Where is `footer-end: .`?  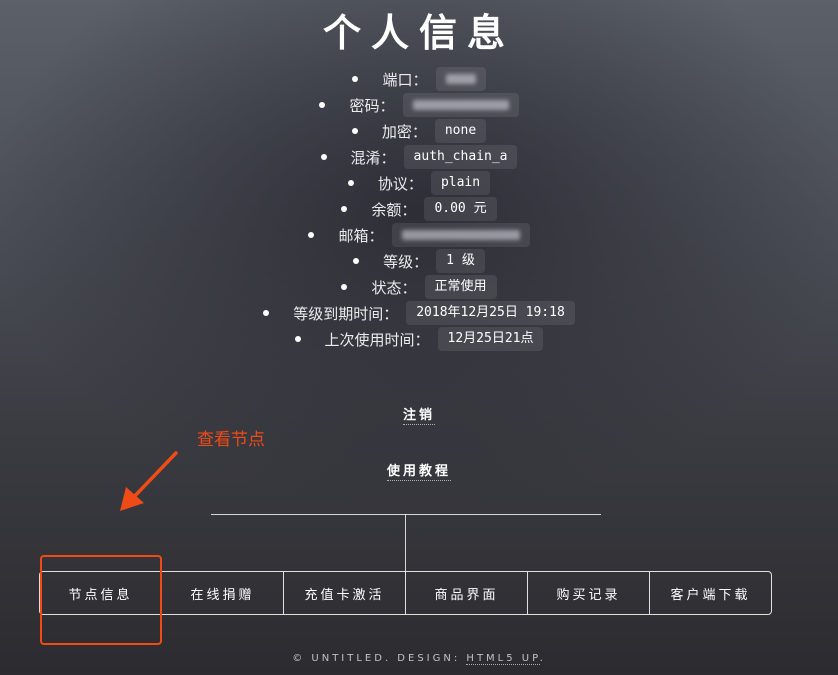
footer-end: . is located at coordinates (542, 658).